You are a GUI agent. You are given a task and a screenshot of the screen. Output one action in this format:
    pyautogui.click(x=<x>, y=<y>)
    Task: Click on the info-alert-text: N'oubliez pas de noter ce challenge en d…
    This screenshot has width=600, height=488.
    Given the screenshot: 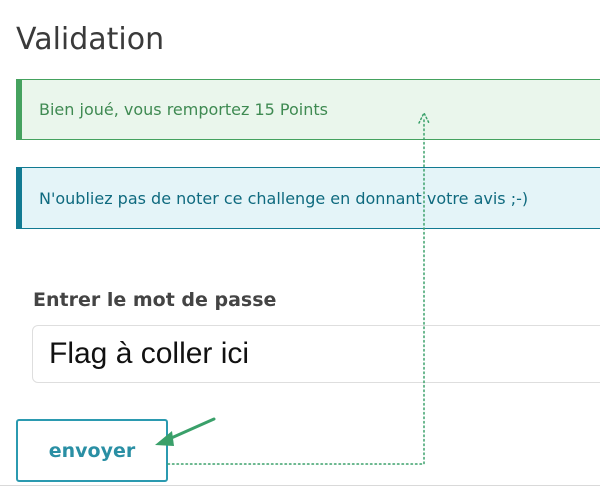 What is the action you would take?
    pyautogui.click(x=284, y=198)
    